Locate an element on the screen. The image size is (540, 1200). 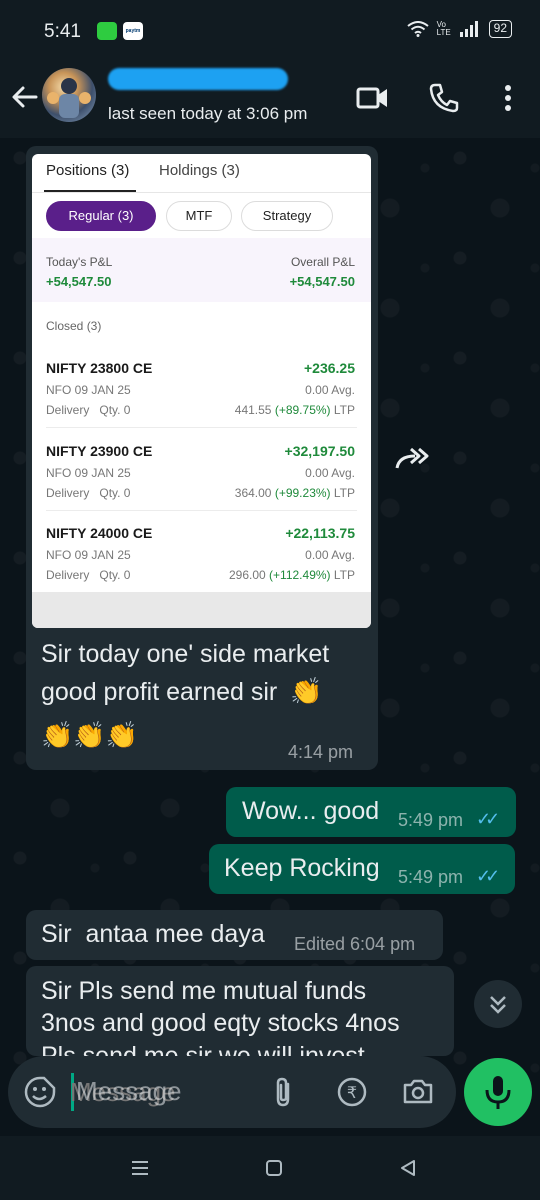
chip-regular: Regular (3) is located at coordinates (101, 216).